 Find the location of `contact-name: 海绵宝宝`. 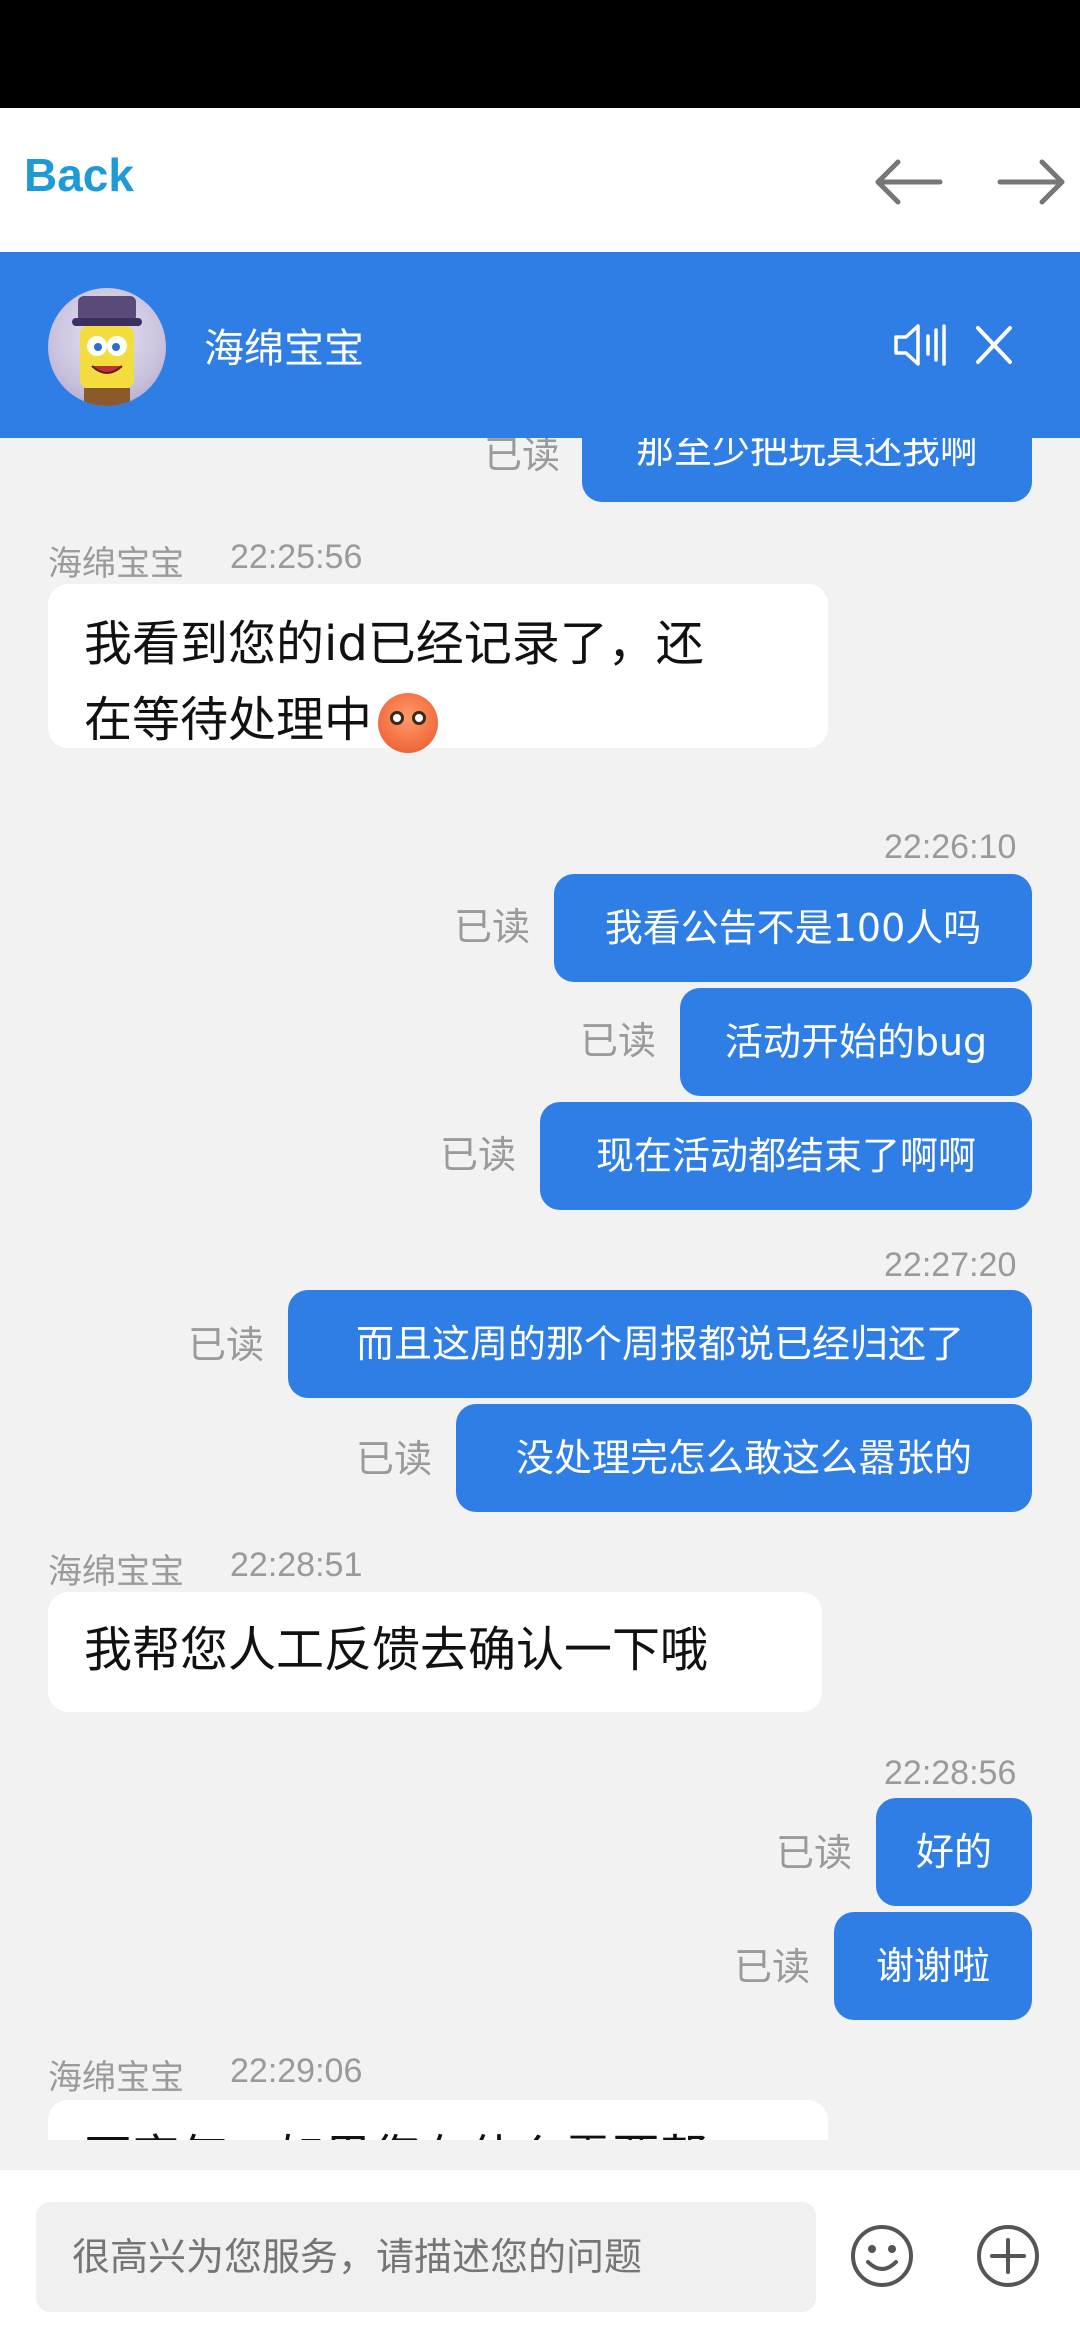

contact-name: 海绵宝宝 is located at coordinates (284, 349).